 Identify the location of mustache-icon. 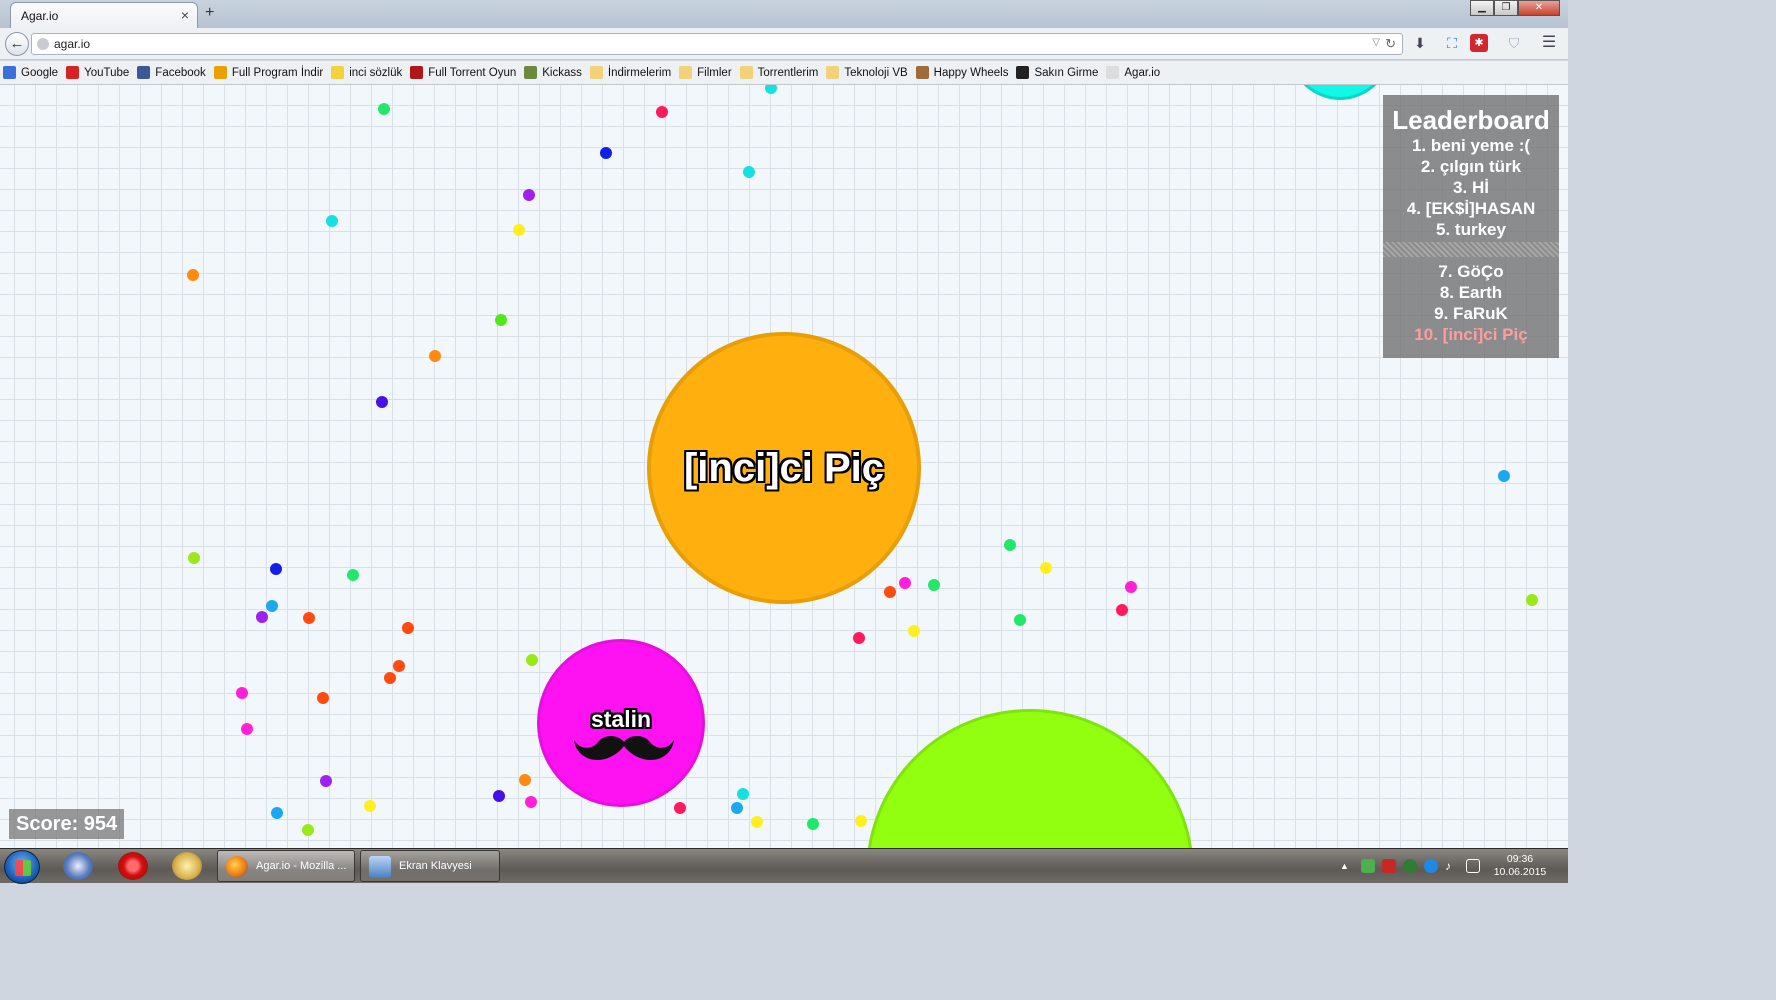
(624, 748).